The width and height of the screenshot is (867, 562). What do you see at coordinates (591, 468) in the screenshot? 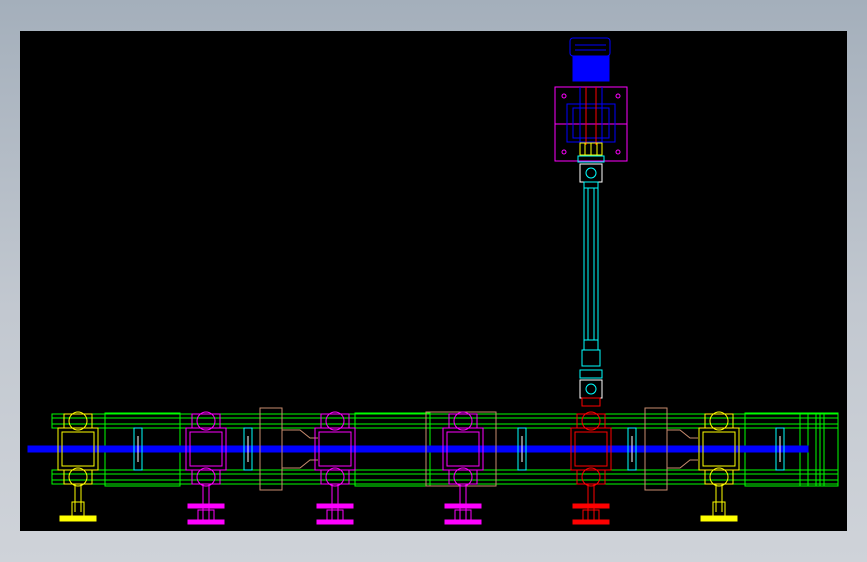
I see `roller-unit-5-driven` at bounding box center [591, 468].